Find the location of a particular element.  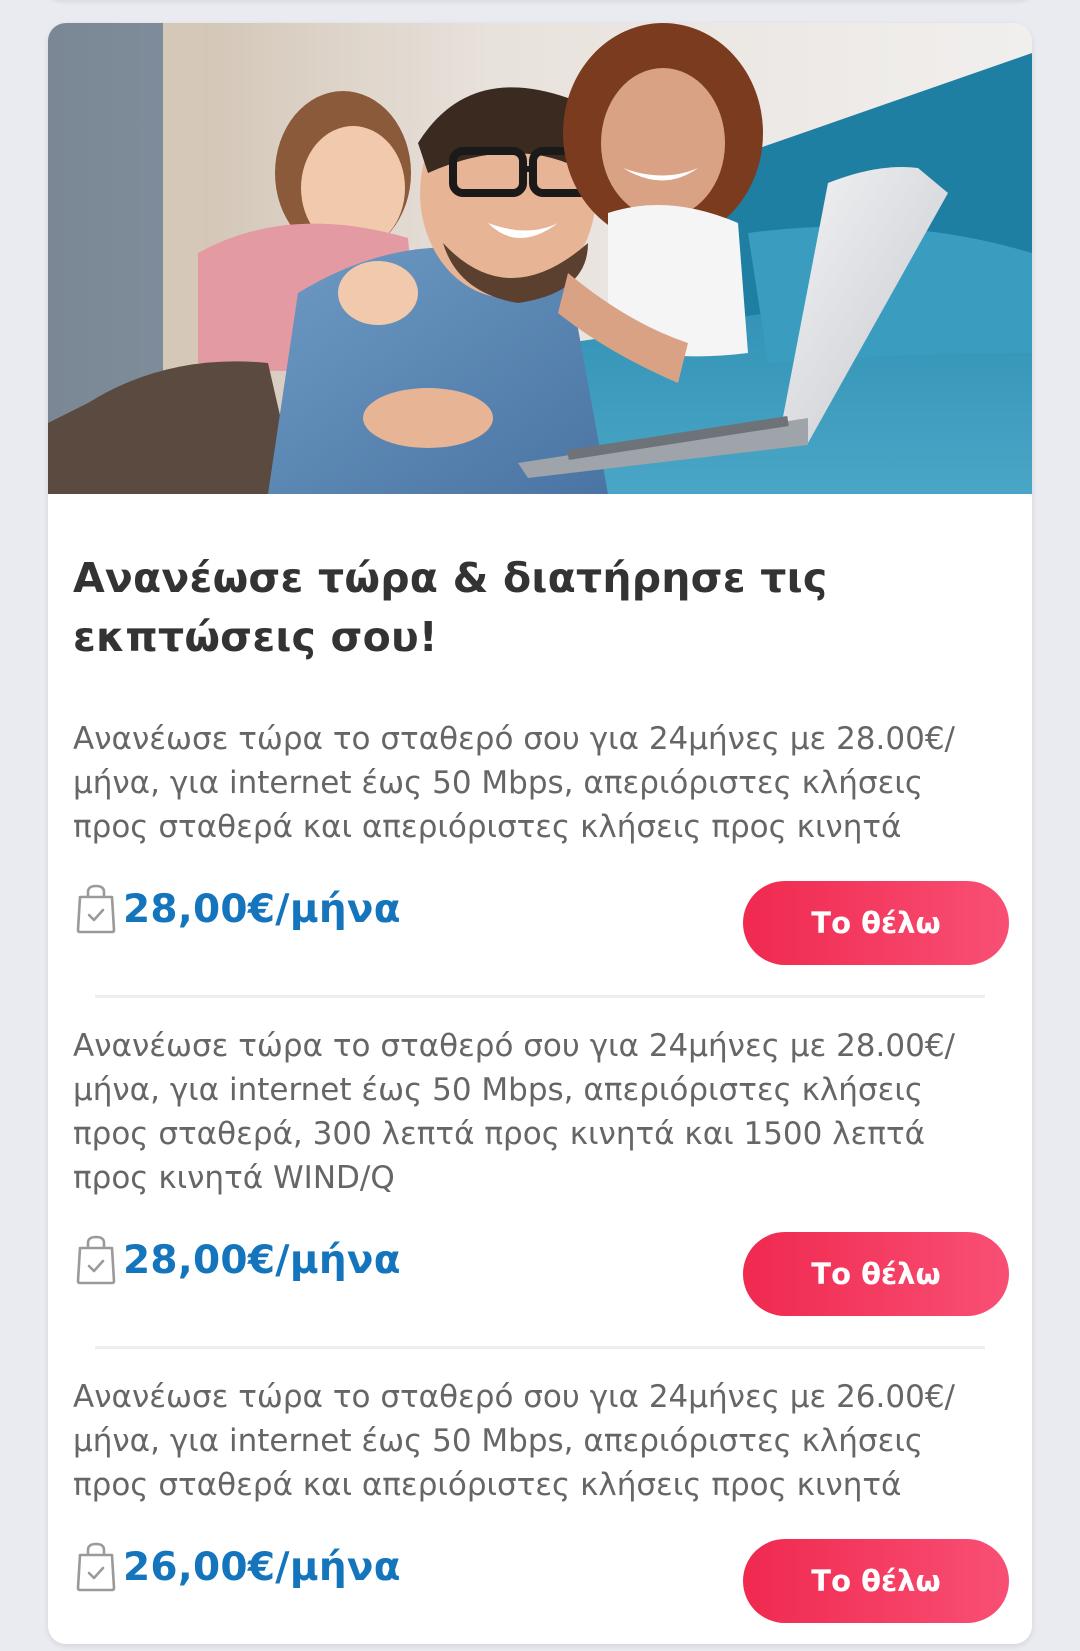

price-amount: 26,00€/μήνα is located at coordinates (262, 1567).